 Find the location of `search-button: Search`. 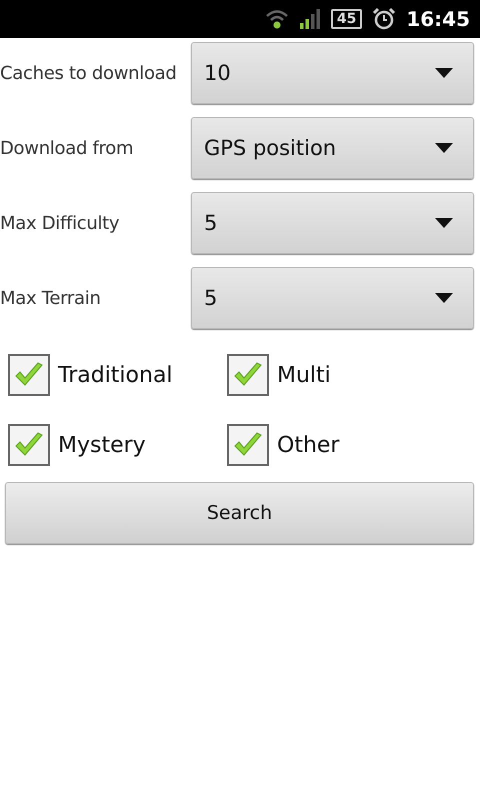

search-button: Search is located at coordinates (239, 513).